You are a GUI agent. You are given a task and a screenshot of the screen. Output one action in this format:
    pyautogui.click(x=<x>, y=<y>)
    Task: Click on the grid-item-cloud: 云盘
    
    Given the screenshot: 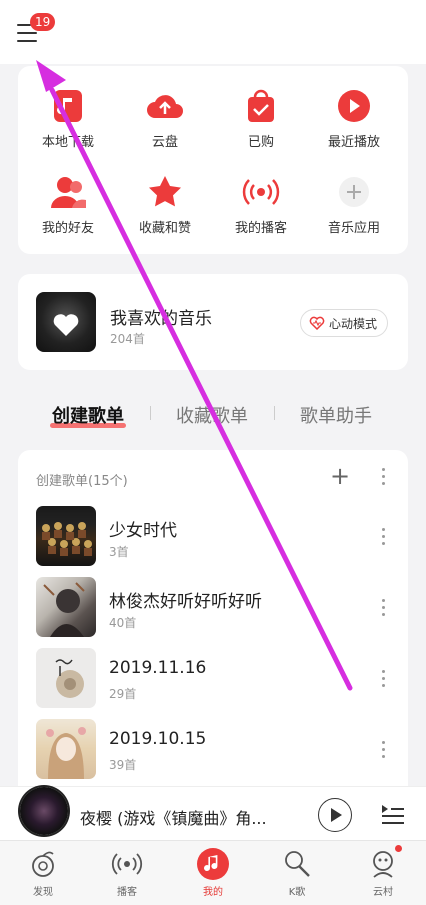 What is the action you would take?
    pyautogui.click(x=165, y=119)
    